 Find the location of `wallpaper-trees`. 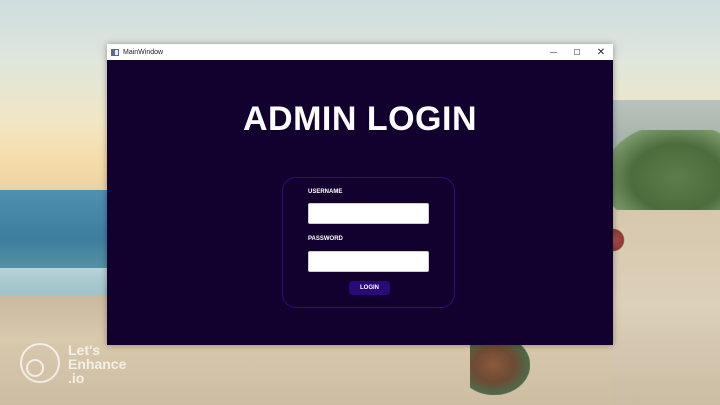

wallpaper-trees is located at coordinates (666, 170).